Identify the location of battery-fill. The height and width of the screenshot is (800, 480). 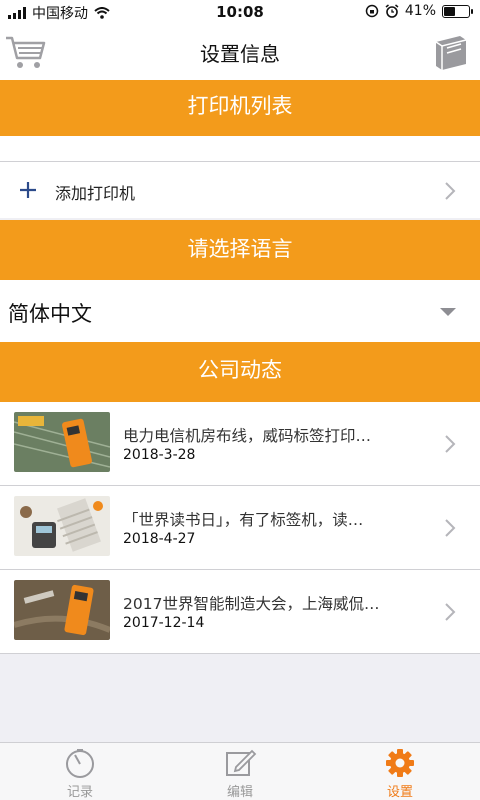
(449, 11).